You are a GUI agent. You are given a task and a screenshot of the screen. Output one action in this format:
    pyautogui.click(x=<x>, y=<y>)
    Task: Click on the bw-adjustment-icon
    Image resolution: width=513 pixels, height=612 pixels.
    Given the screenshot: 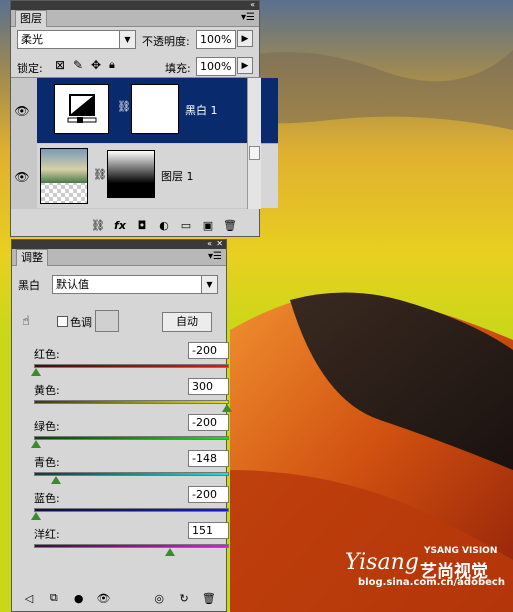 What is the action you would take?
    pyautogui.click(x=82, y=108)
    